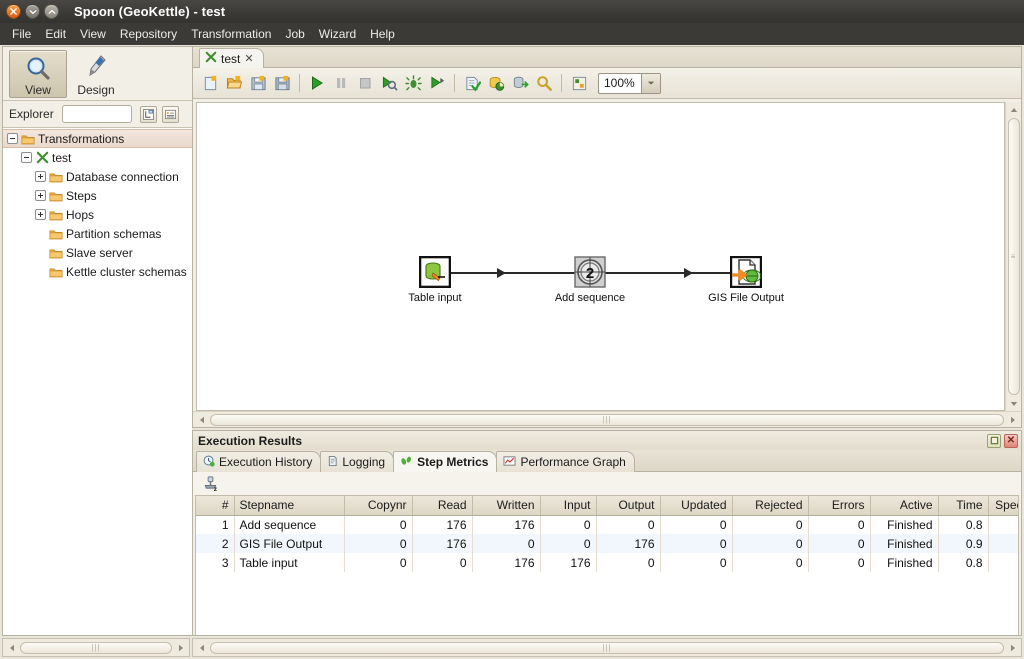  What do you see at coordinates (839, 506) in the screenshot?
I see `col-errors: Errors` at bounding box center [839, 506].